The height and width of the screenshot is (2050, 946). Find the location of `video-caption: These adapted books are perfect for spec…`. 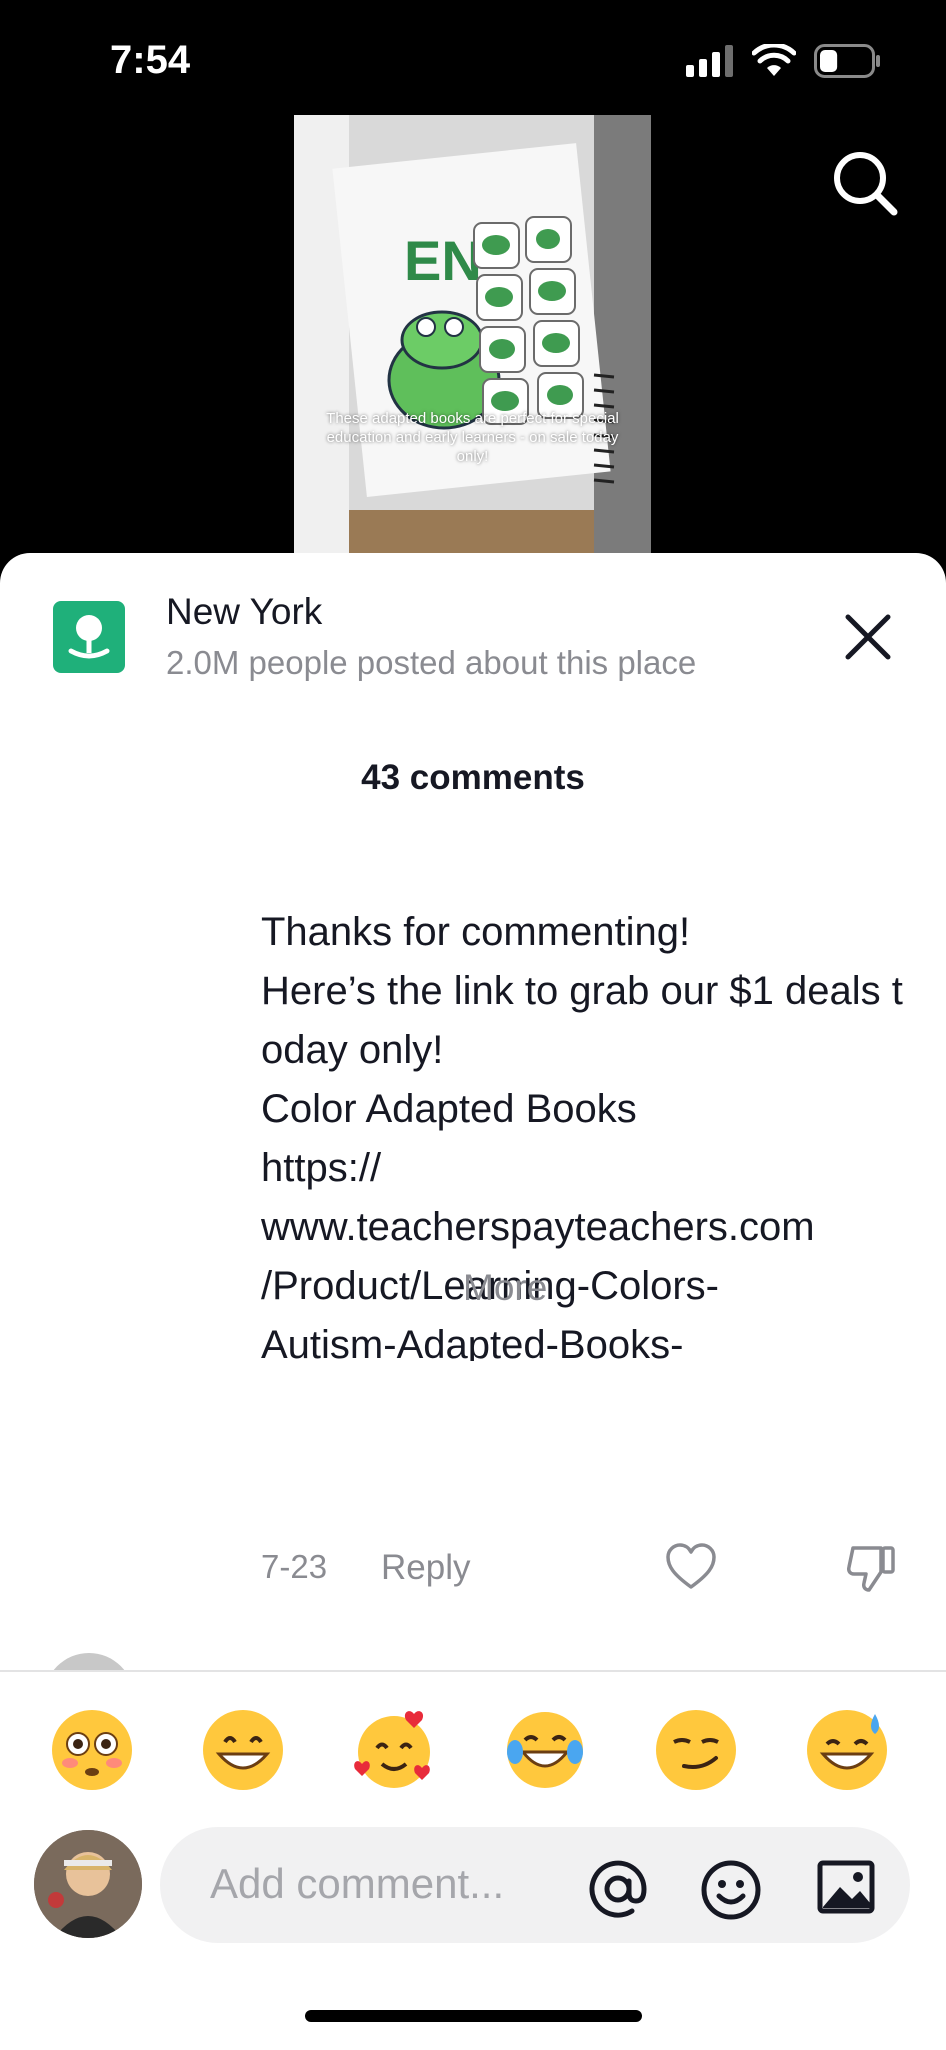

video-caption: These adapted books are perfect for spec… is located at coordinates (472, 437).